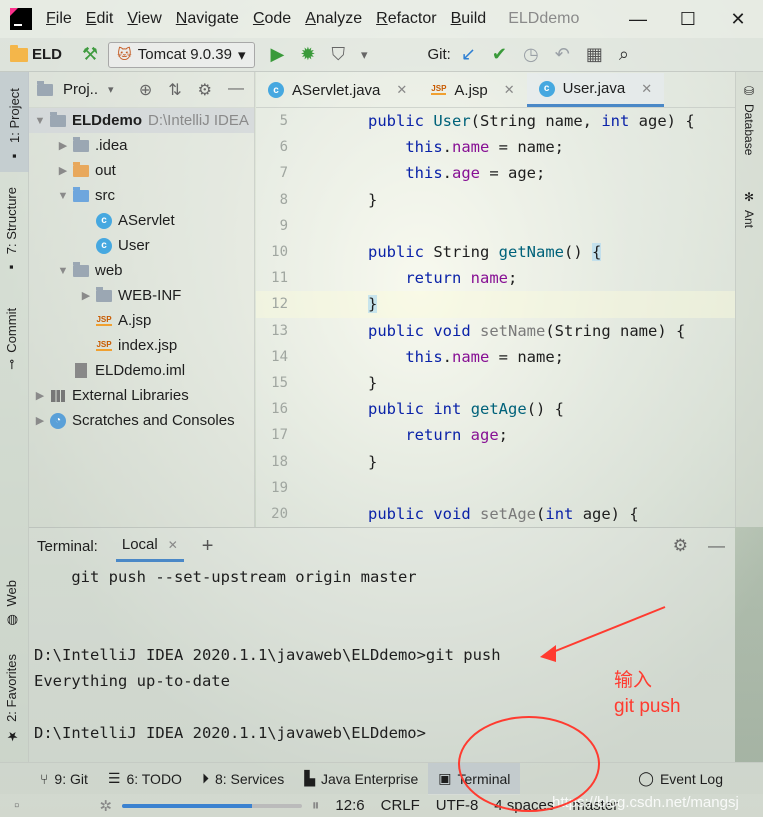  I want to click on line-number: 11, so click(274, 278).